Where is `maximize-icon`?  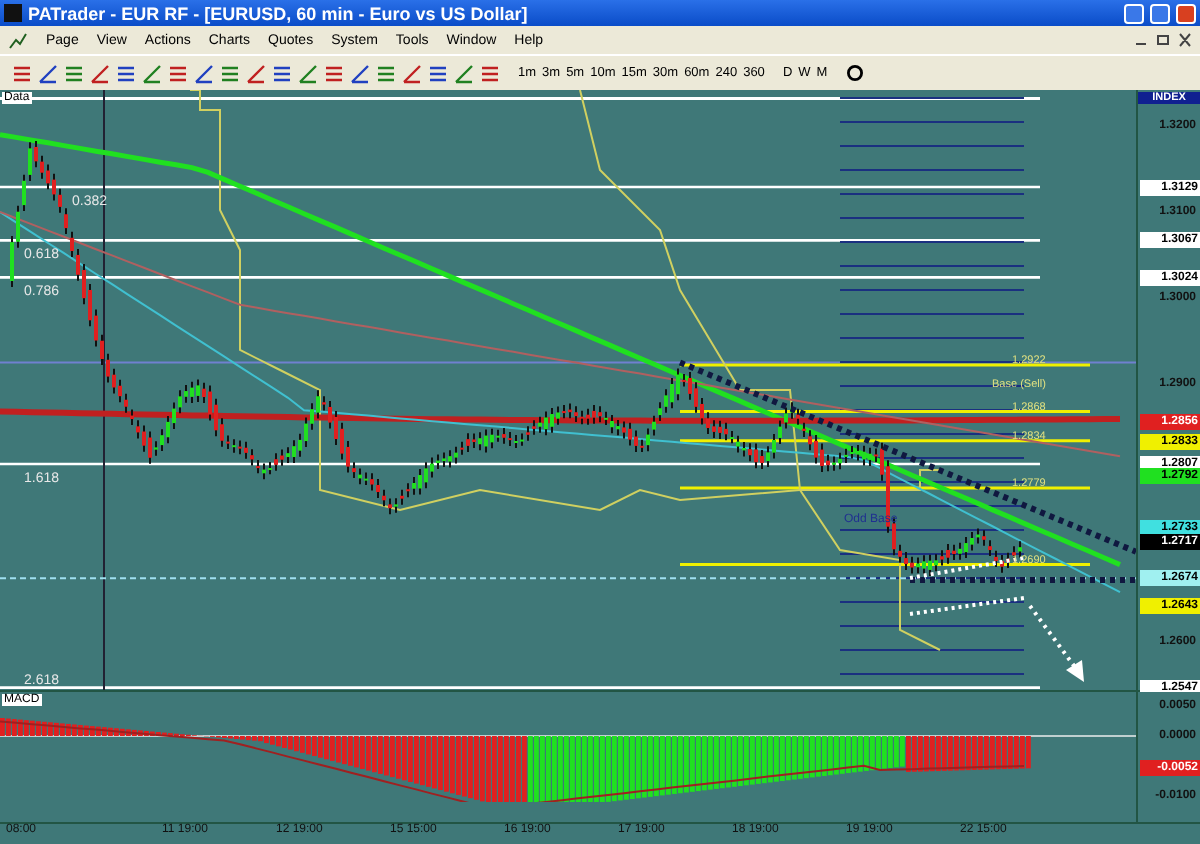 maximize-icon is located at coordinates (1160, 13).